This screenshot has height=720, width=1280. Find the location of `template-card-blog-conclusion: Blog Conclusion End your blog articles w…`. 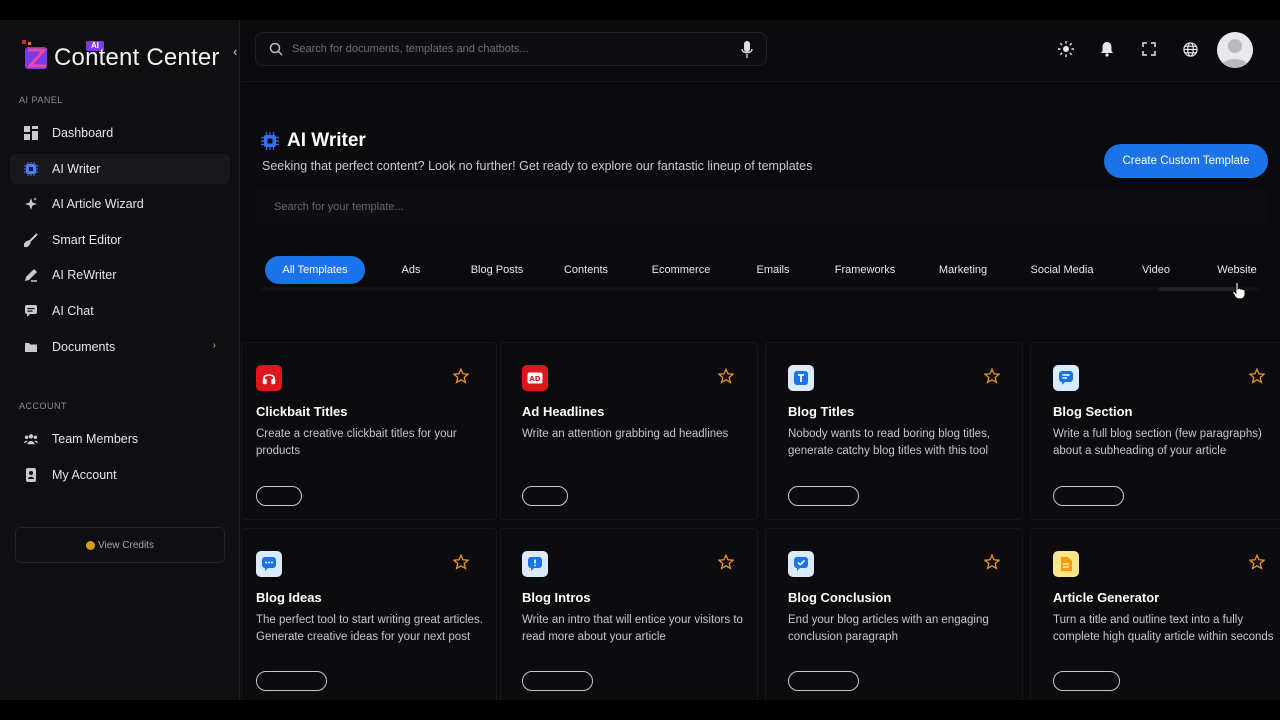

template-card-blog-conclusion: Blog Conclusion End your blog articles w… is located at coordinates (894, 614).